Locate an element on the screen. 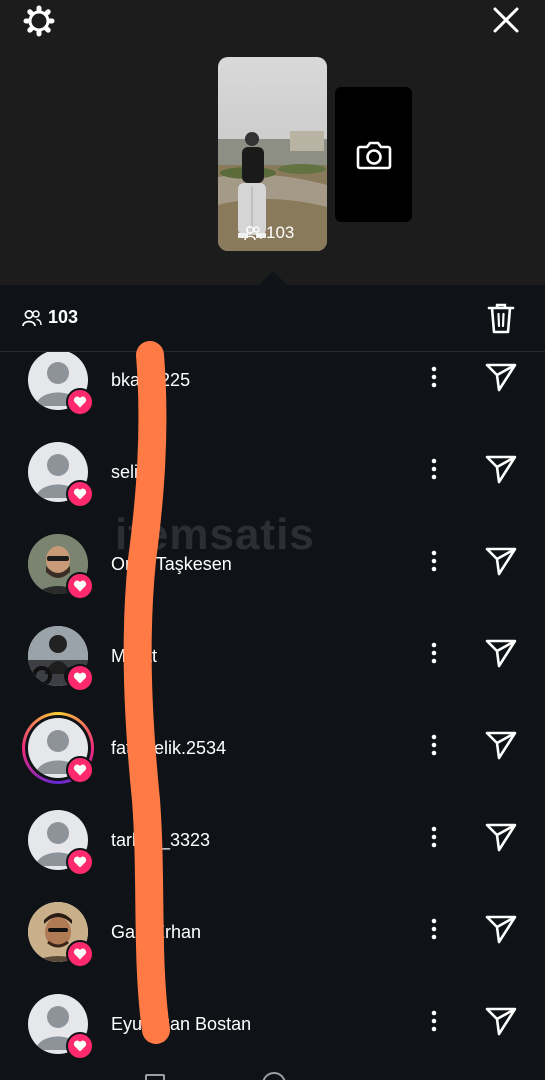  add-story-button is located at coordinates (373, 154).